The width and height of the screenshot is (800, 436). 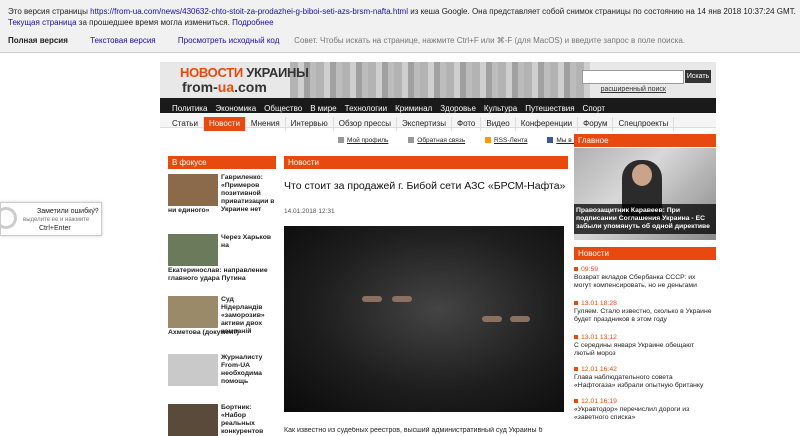 What do you see at coordinates (310, 124) in the screenshot?
I see `subnav-item: Интервью` at bounding box center [310, 124].